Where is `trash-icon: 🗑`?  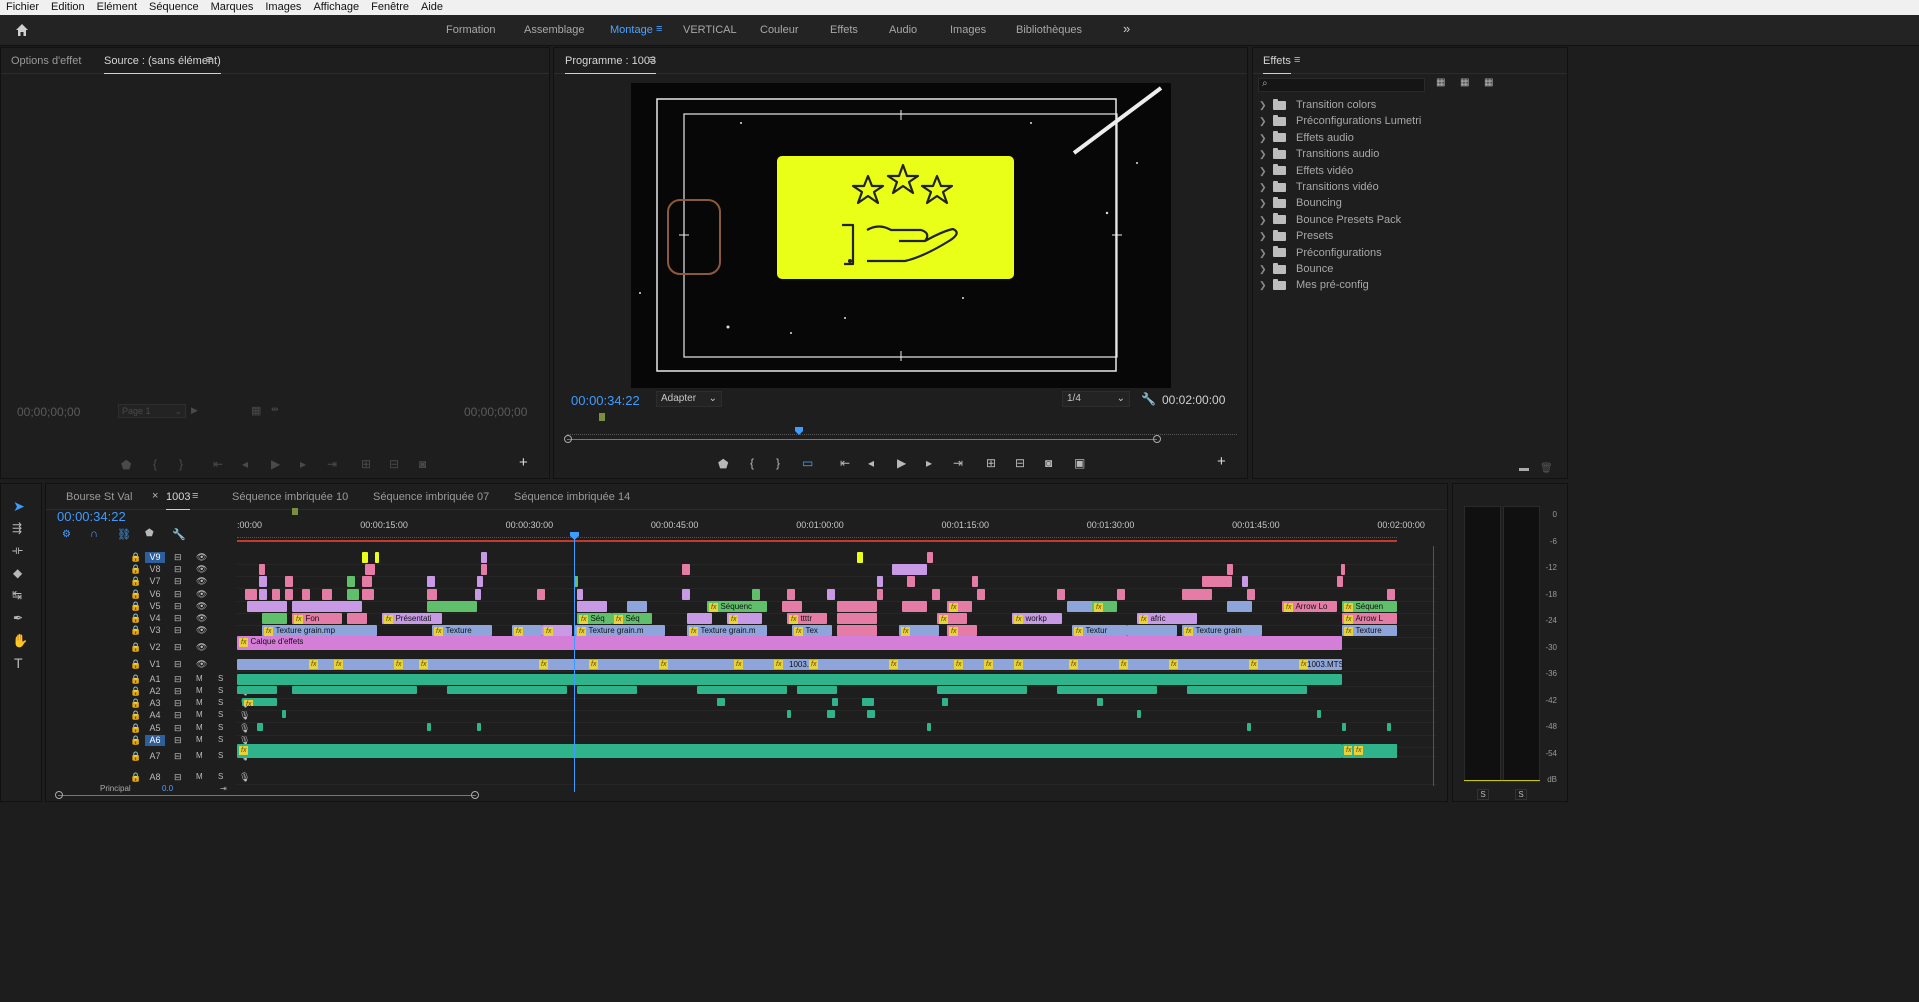
trash-icon: 🗑 is located at coordinates (1546, 468).